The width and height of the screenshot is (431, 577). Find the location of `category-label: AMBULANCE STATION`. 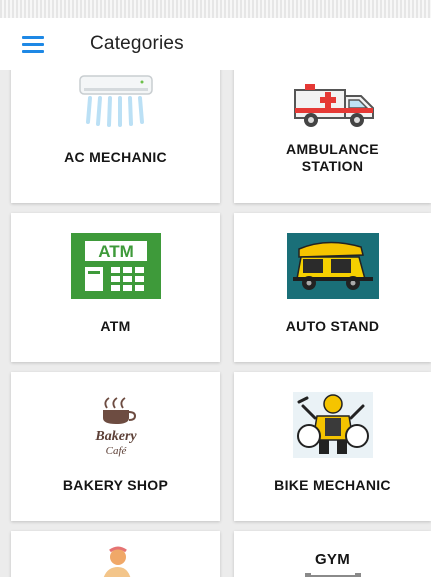

category-label: AMBULANCE STATION is located at coordinates (332, 157).